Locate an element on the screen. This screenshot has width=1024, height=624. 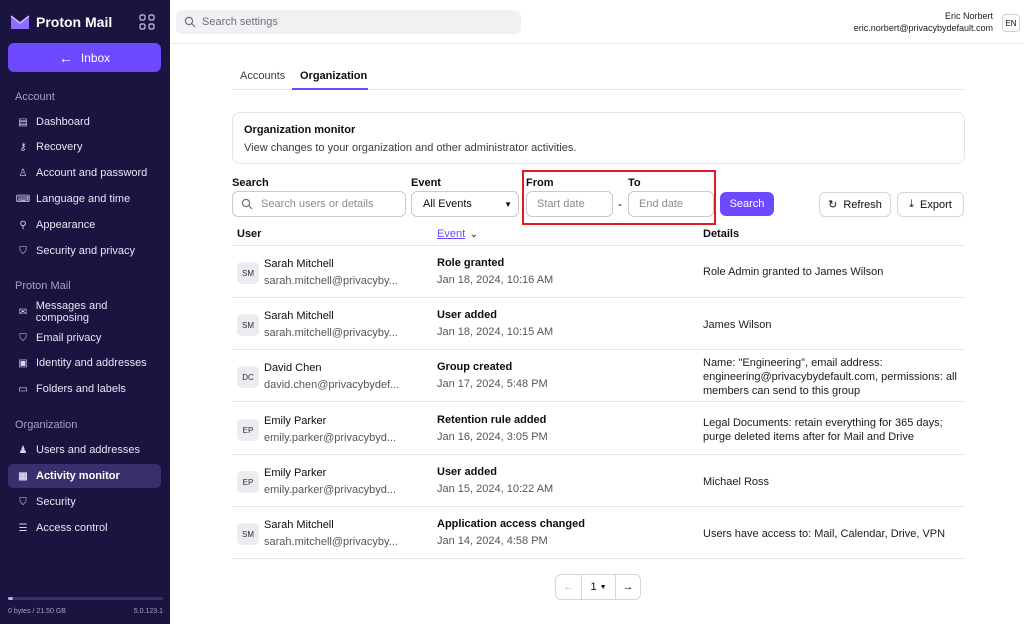
storage-usage-text: 0 bytes / 21.50 GB is located at coordinates (37, 611).